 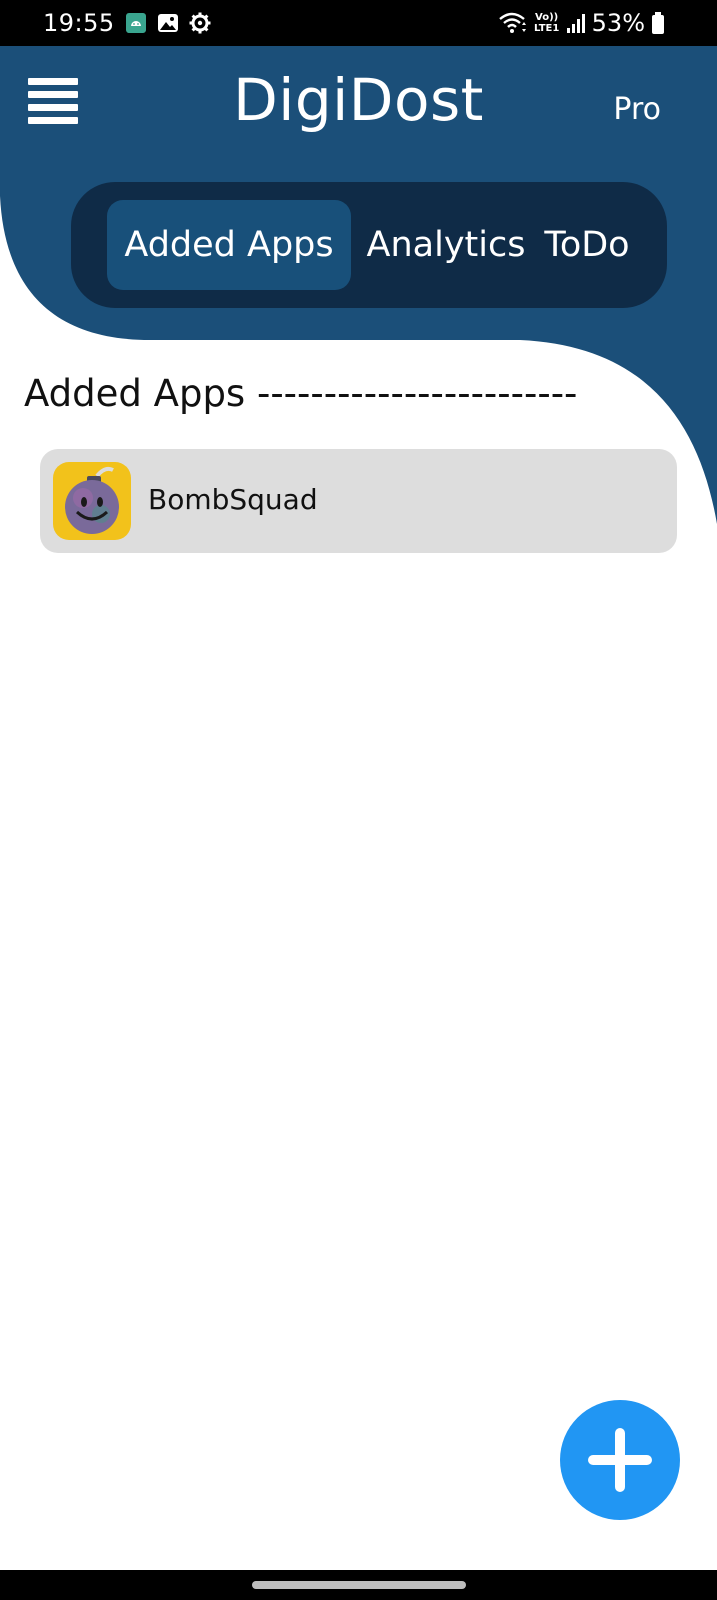 I want to click on status-time: 19:55, so click(x=79, y=23).